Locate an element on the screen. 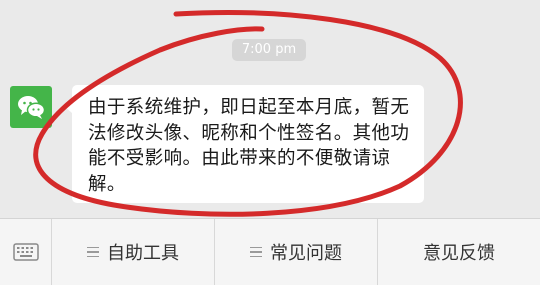  menu-item-faq: 常见问题 is located at coordinates (296, 252).